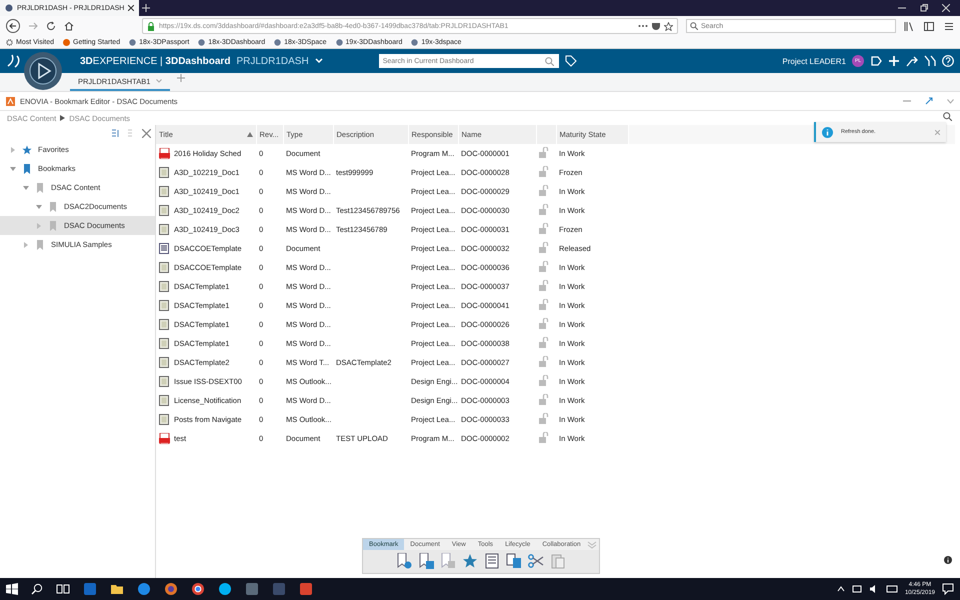  What do you see at coordinates (912, 61) in the screenshot?
I see `share-icon` at bounding box center [912, 61].